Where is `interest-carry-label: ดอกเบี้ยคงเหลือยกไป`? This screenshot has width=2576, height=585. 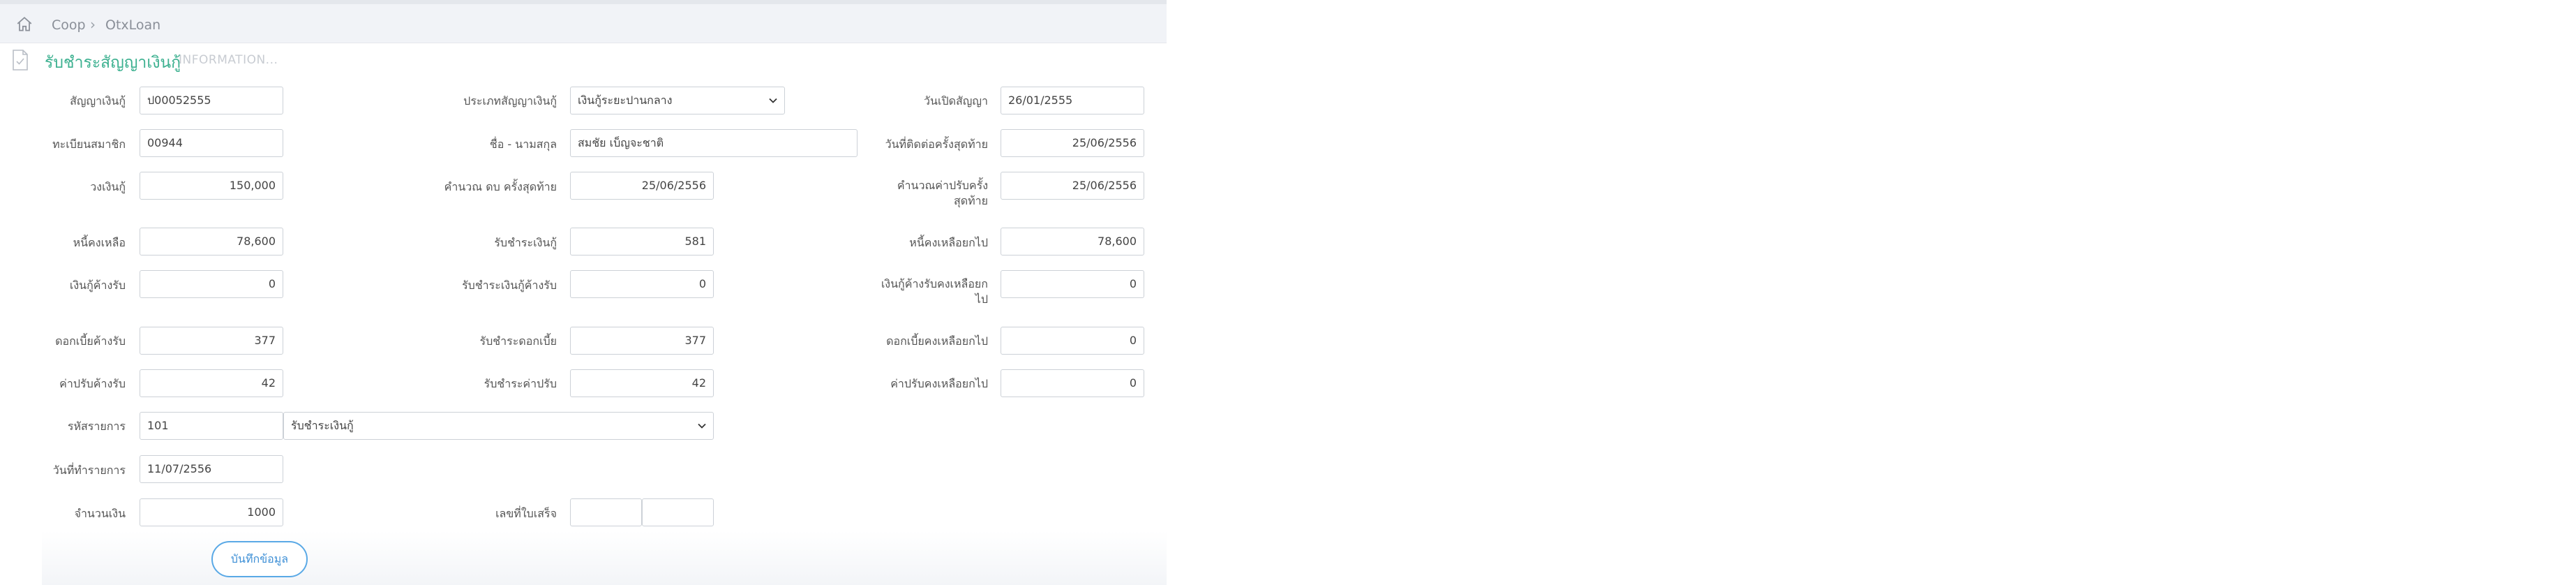
interest-carry-label: ดอกเบี้ยคงเหลือยกไป is located at coordinates (937, 341).